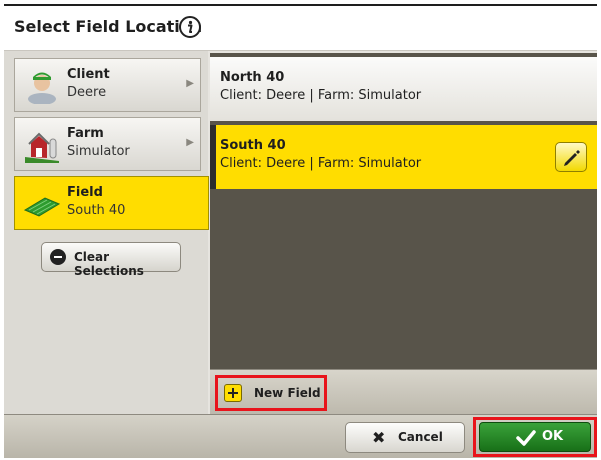 The width and height of the screenshot is (601, 460). I want to click on field-list-item-south-40: South 40 Client: Deere | Farm: Simulator, so click(403, 157).